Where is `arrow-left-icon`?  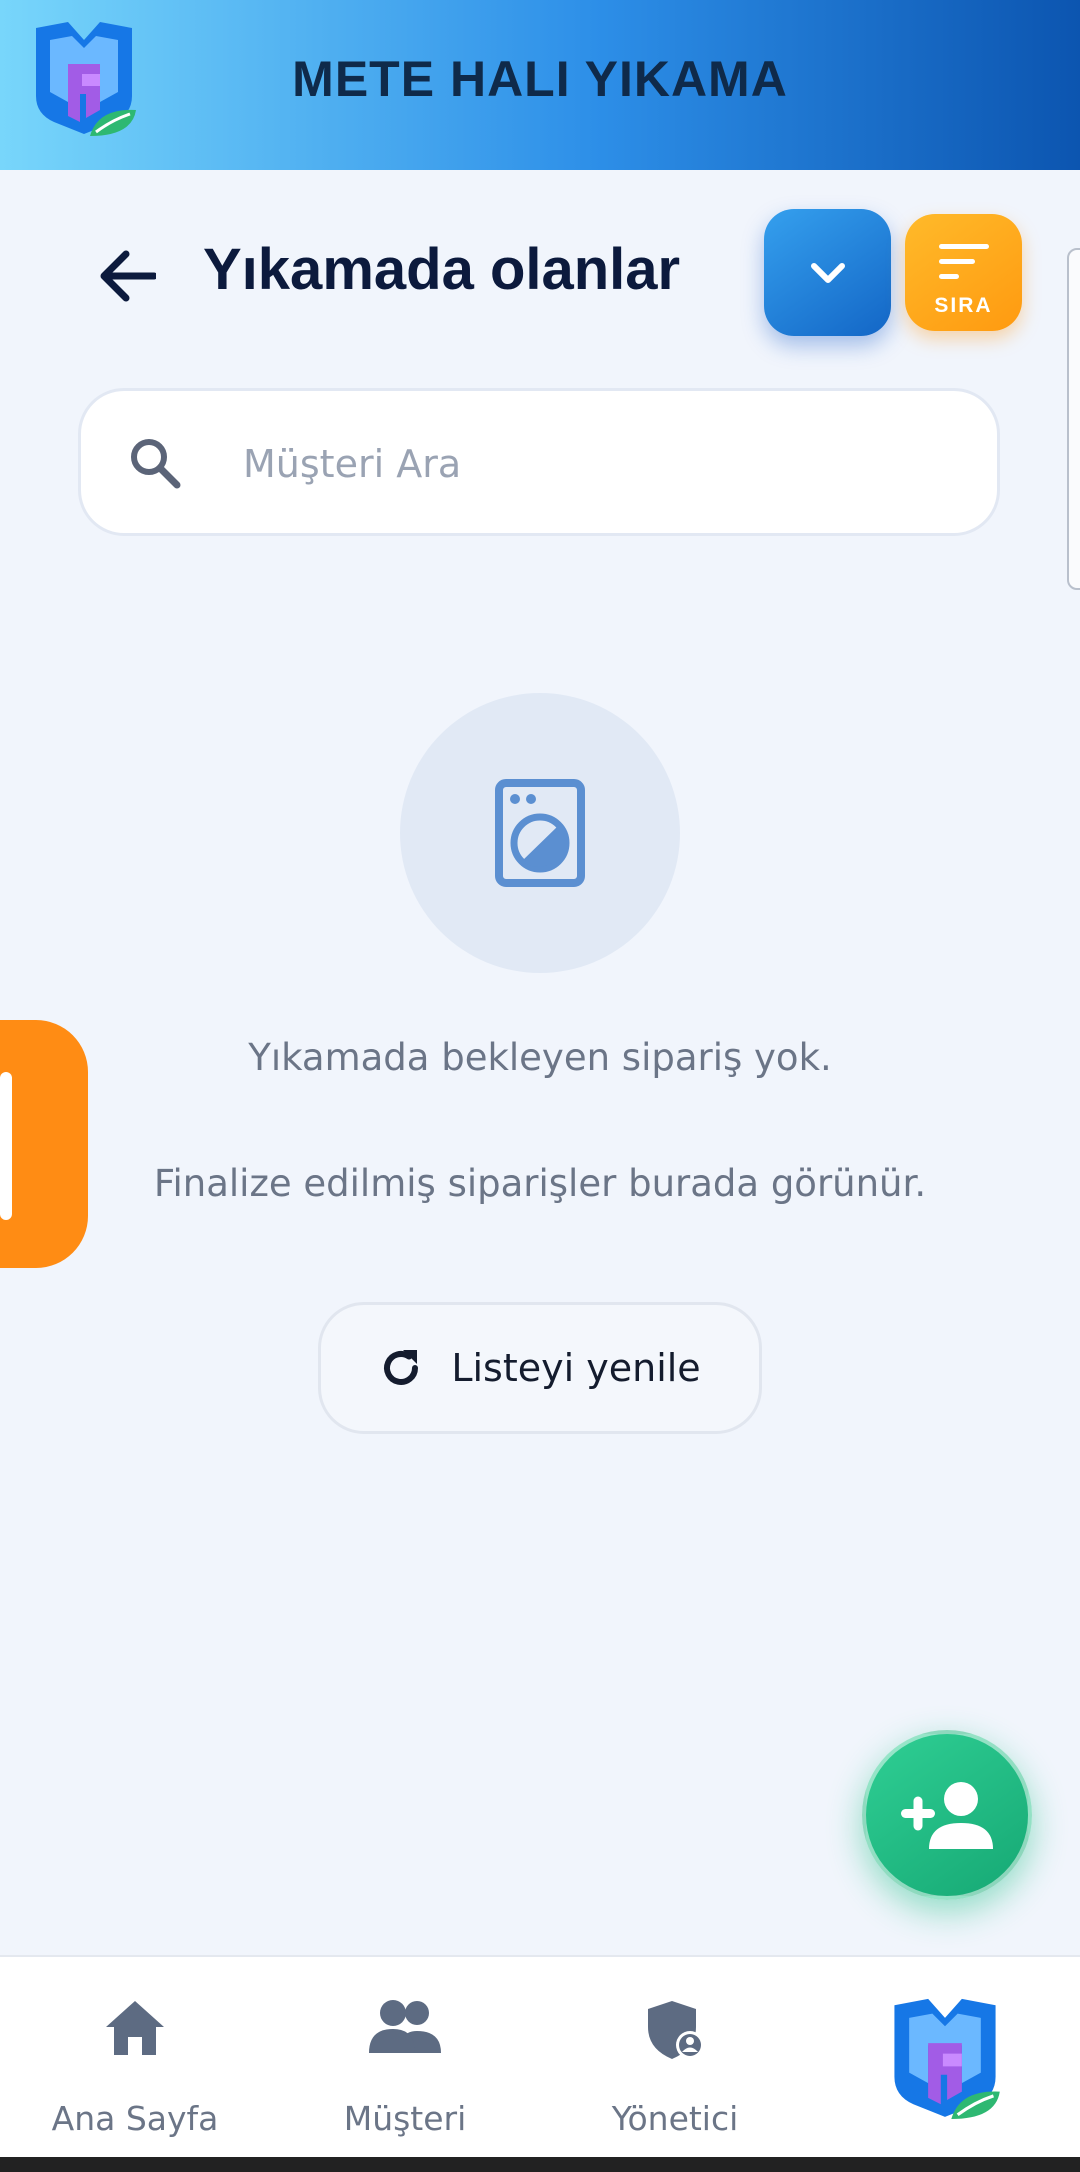
arrow-left-icon is located at coordinates (128, 276).